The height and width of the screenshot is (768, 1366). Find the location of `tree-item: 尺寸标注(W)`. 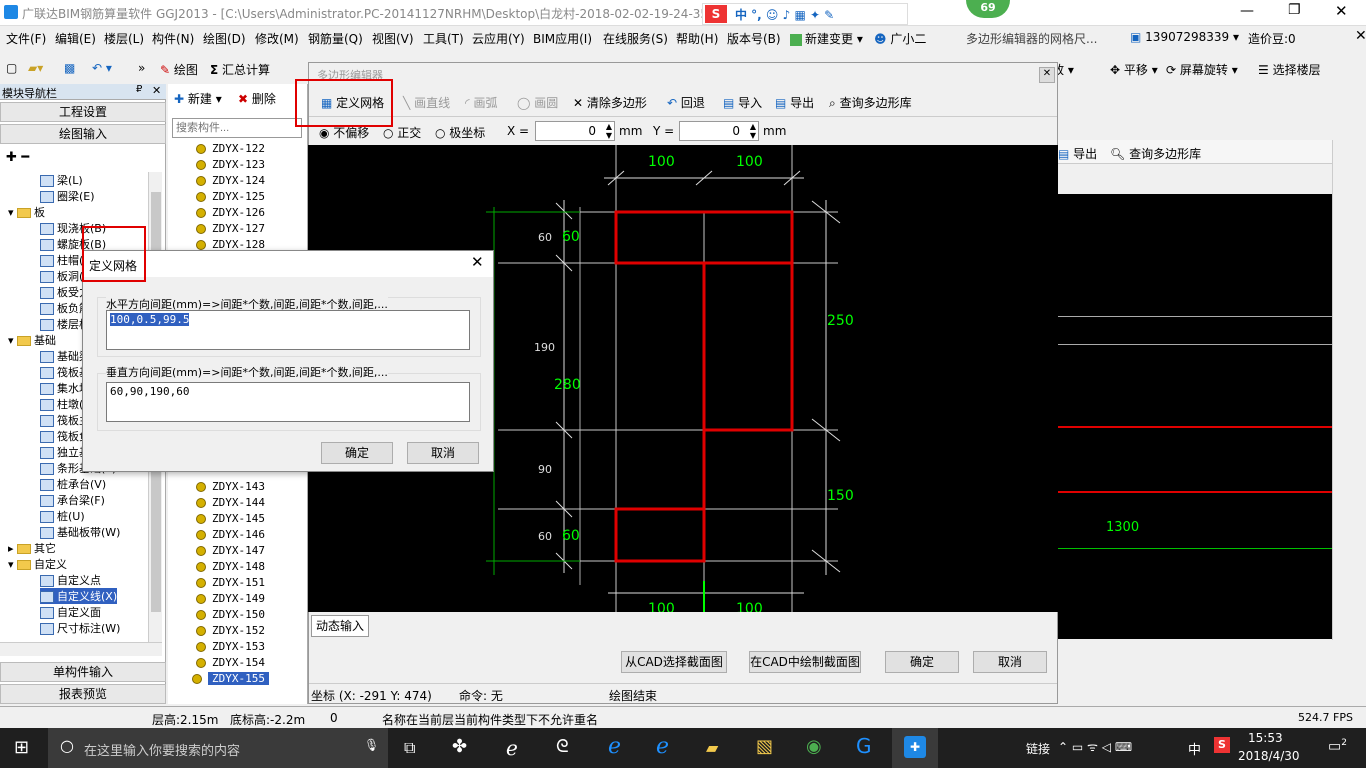

tree-item: 尺寸标注(W) is located at coordinates (80, 628).